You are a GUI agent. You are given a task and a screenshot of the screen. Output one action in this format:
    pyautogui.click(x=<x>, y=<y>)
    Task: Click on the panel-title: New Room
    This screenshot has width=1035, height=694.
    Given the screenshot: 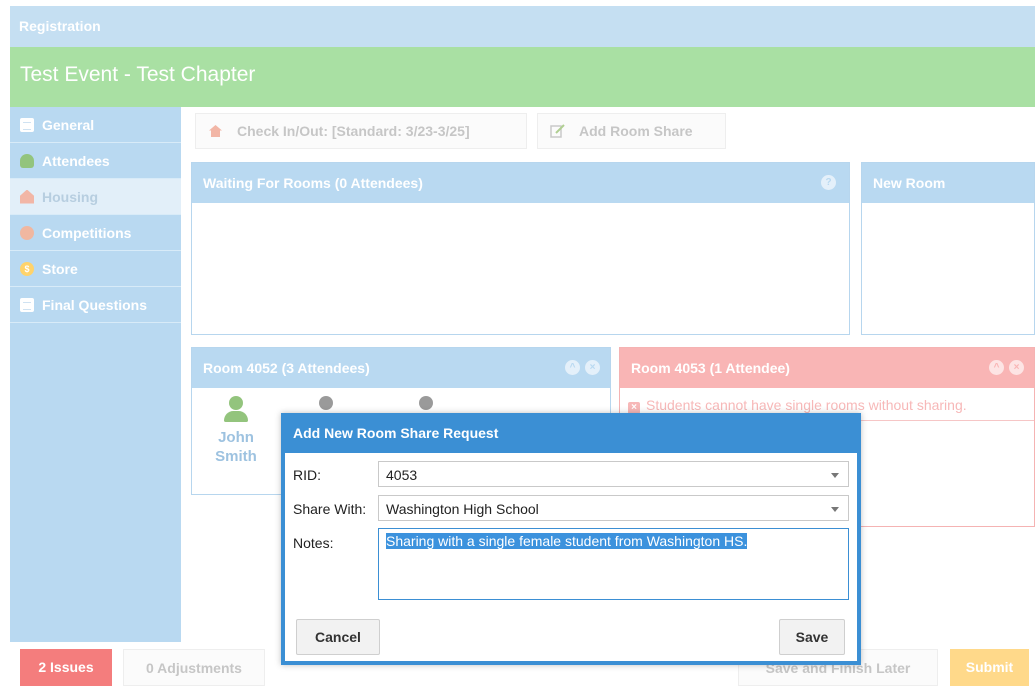 What is the action you would take?
    pyautogui.click(x=909, y=183)
    